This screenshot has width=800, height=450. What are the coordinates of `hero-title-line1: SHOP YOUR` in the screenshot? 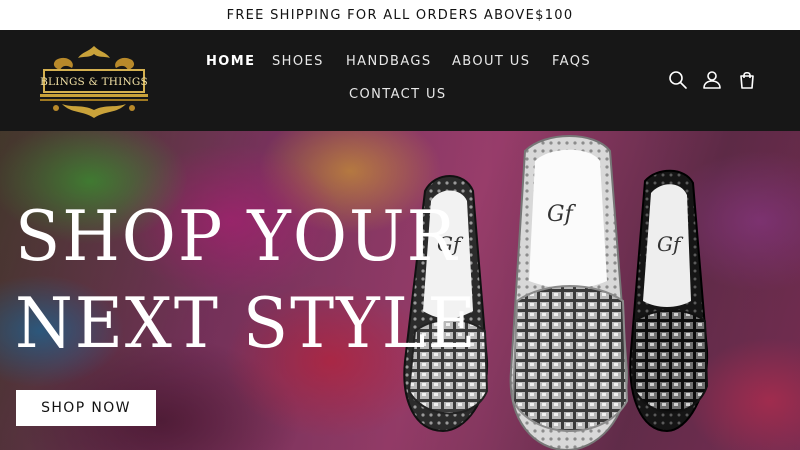 It's located at (237, 236).